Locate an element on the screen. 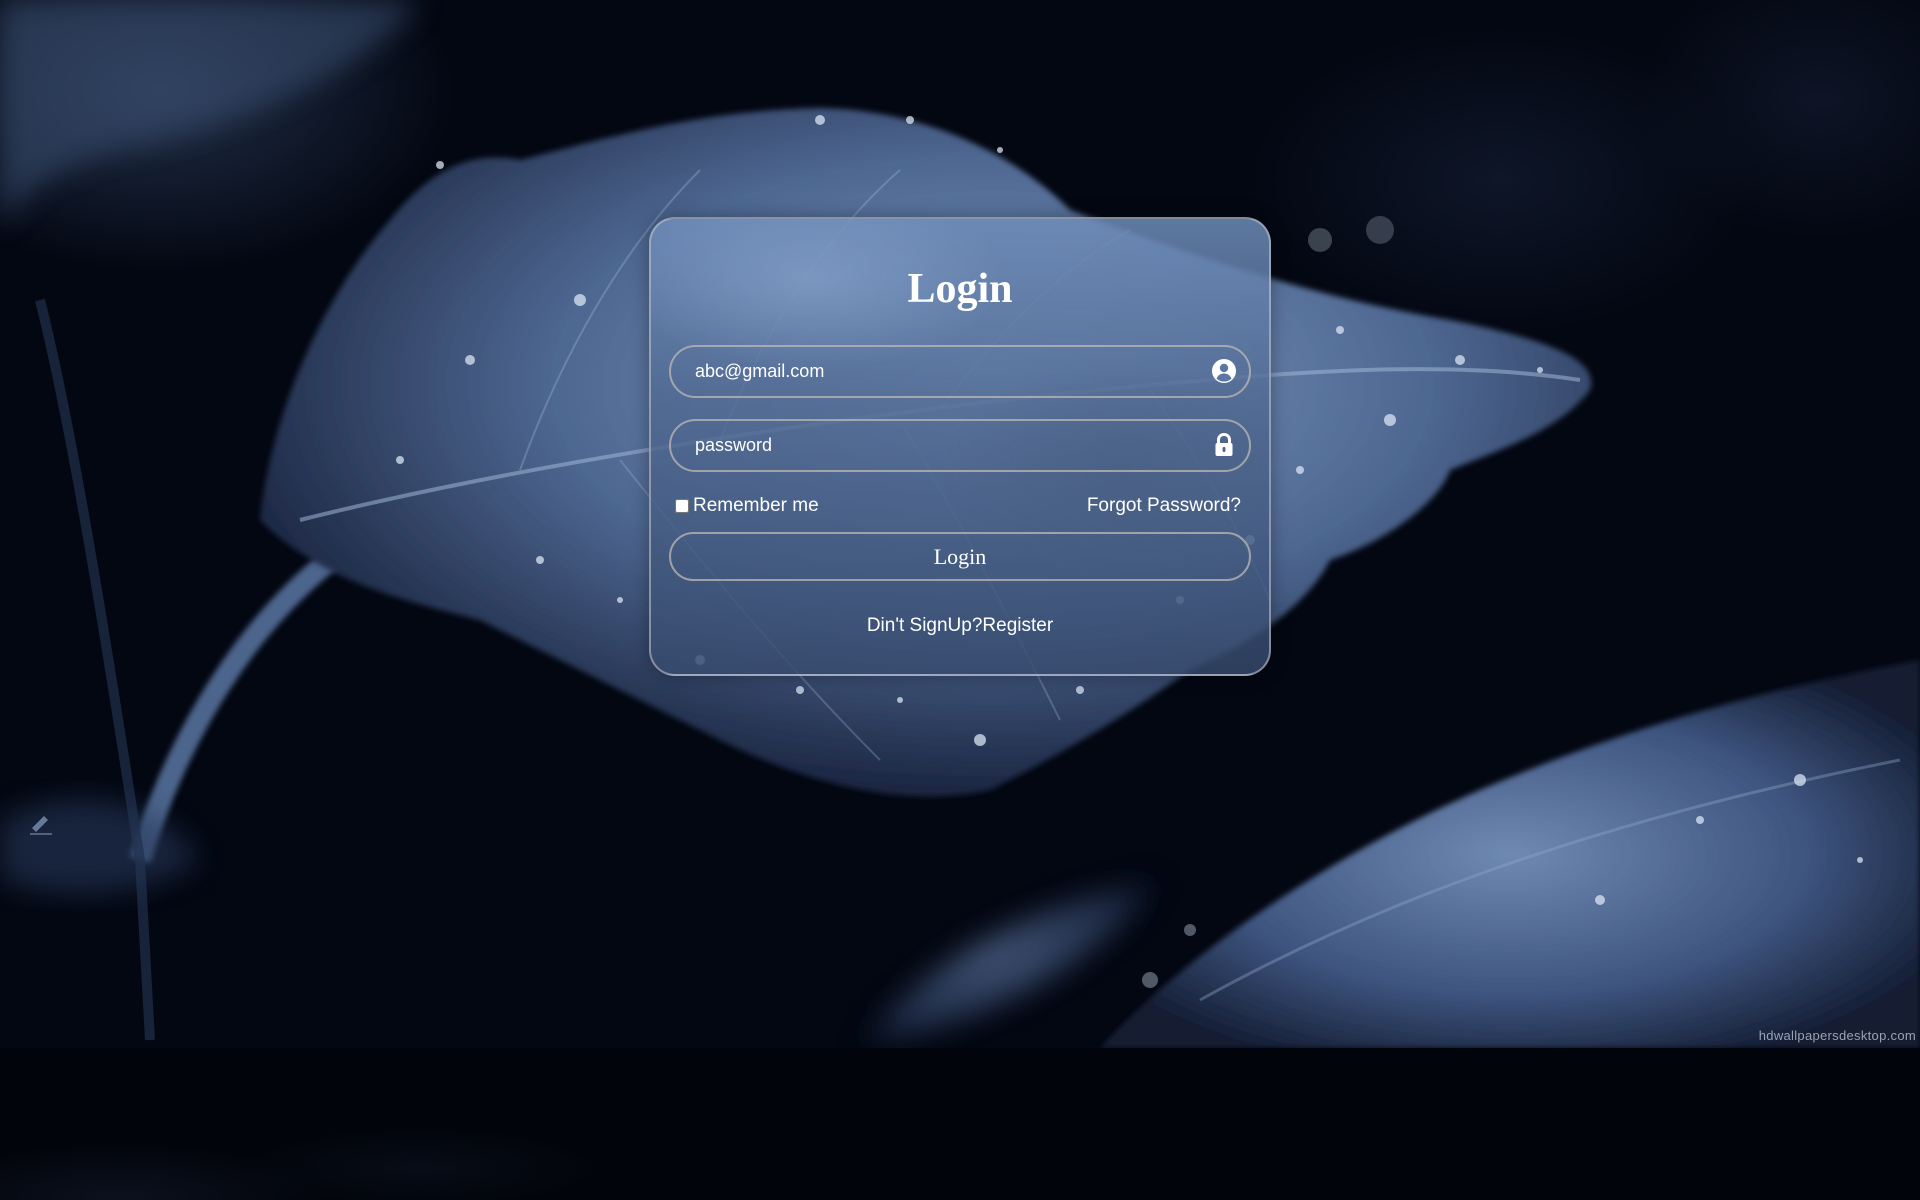 The width and height of the screenshot is (1920, 1200). register-prompt-text: Din't SignUp? is located at coordinates (924, 625).